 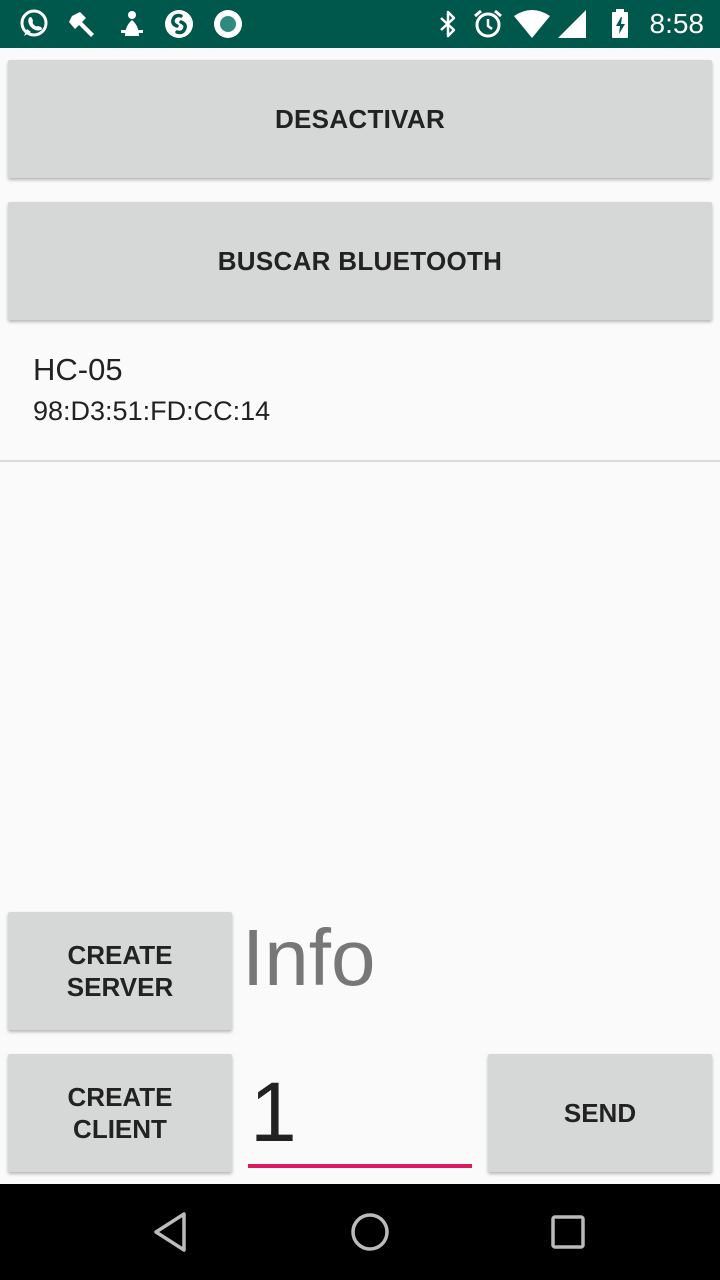 I want to click on tool-icon, so click(x=81, y=24).